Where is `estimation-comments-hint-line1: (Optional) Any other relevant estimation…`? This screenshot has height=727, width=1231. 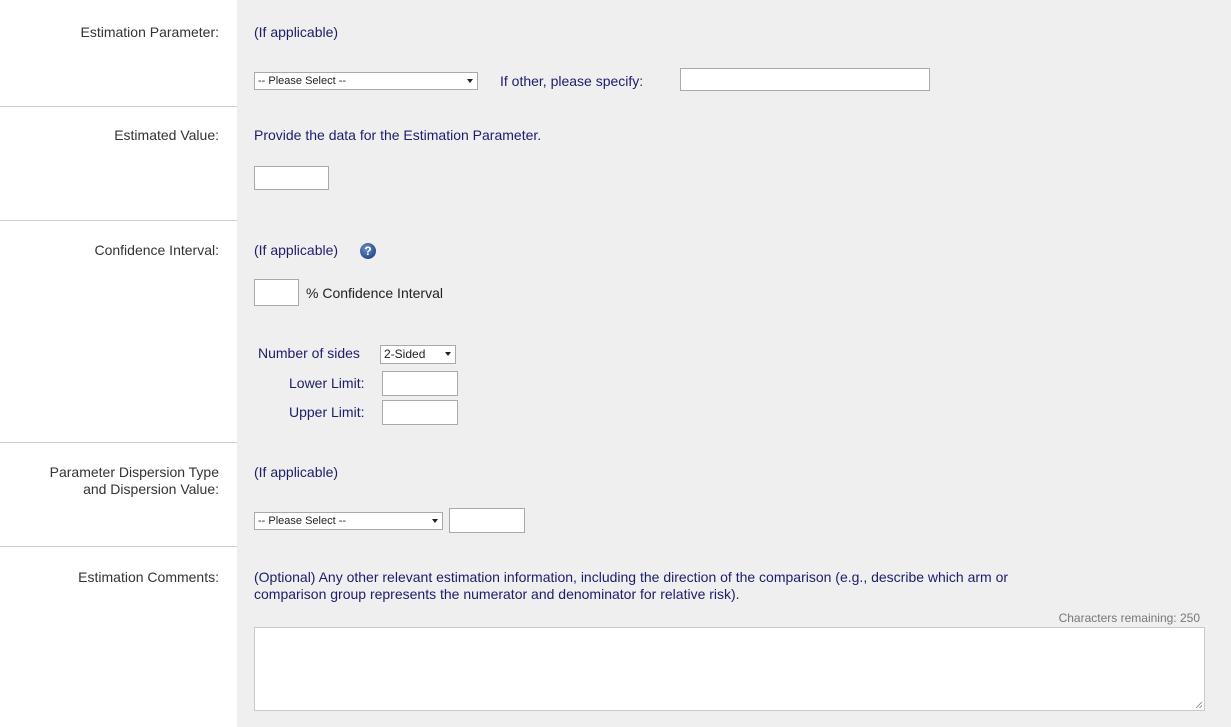
estimation-comments-hint-line1: (Optional) Any other relevant estimation… is located at coordinates (631, 577).